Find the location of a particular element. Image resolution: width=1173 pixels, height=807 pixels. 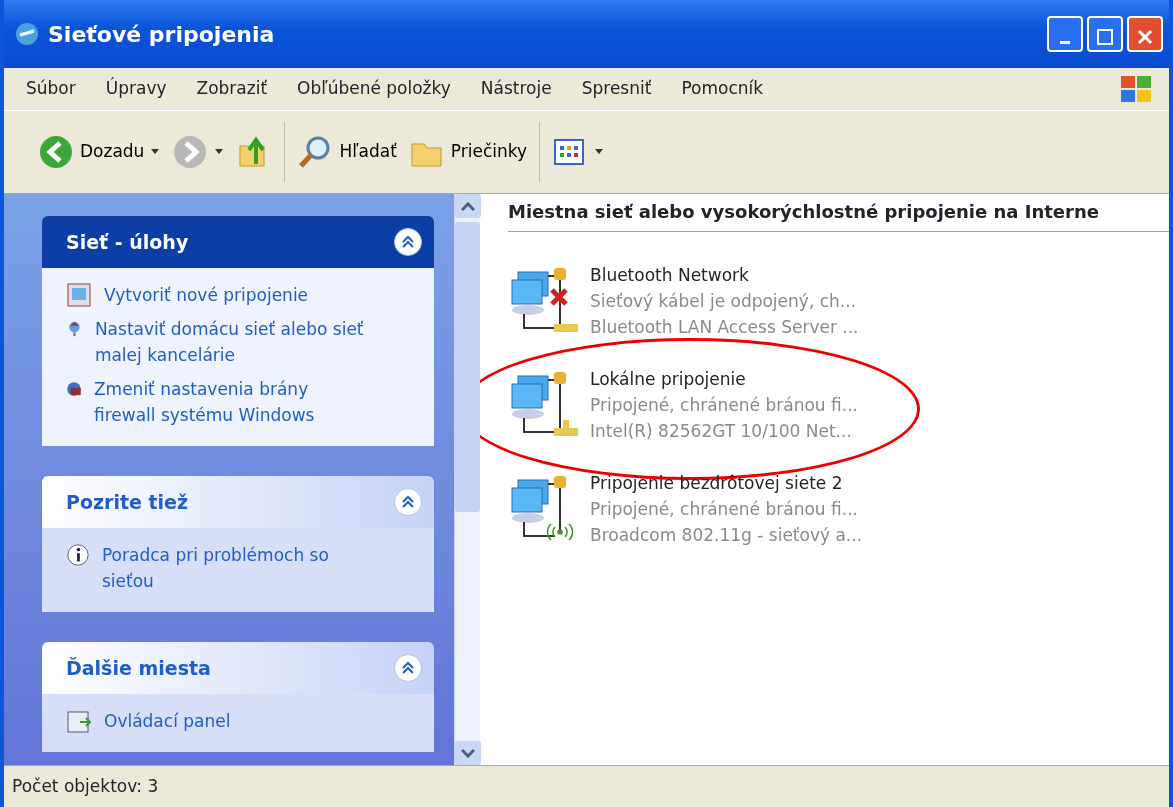

close-button is located at coordinates (1145, 34).